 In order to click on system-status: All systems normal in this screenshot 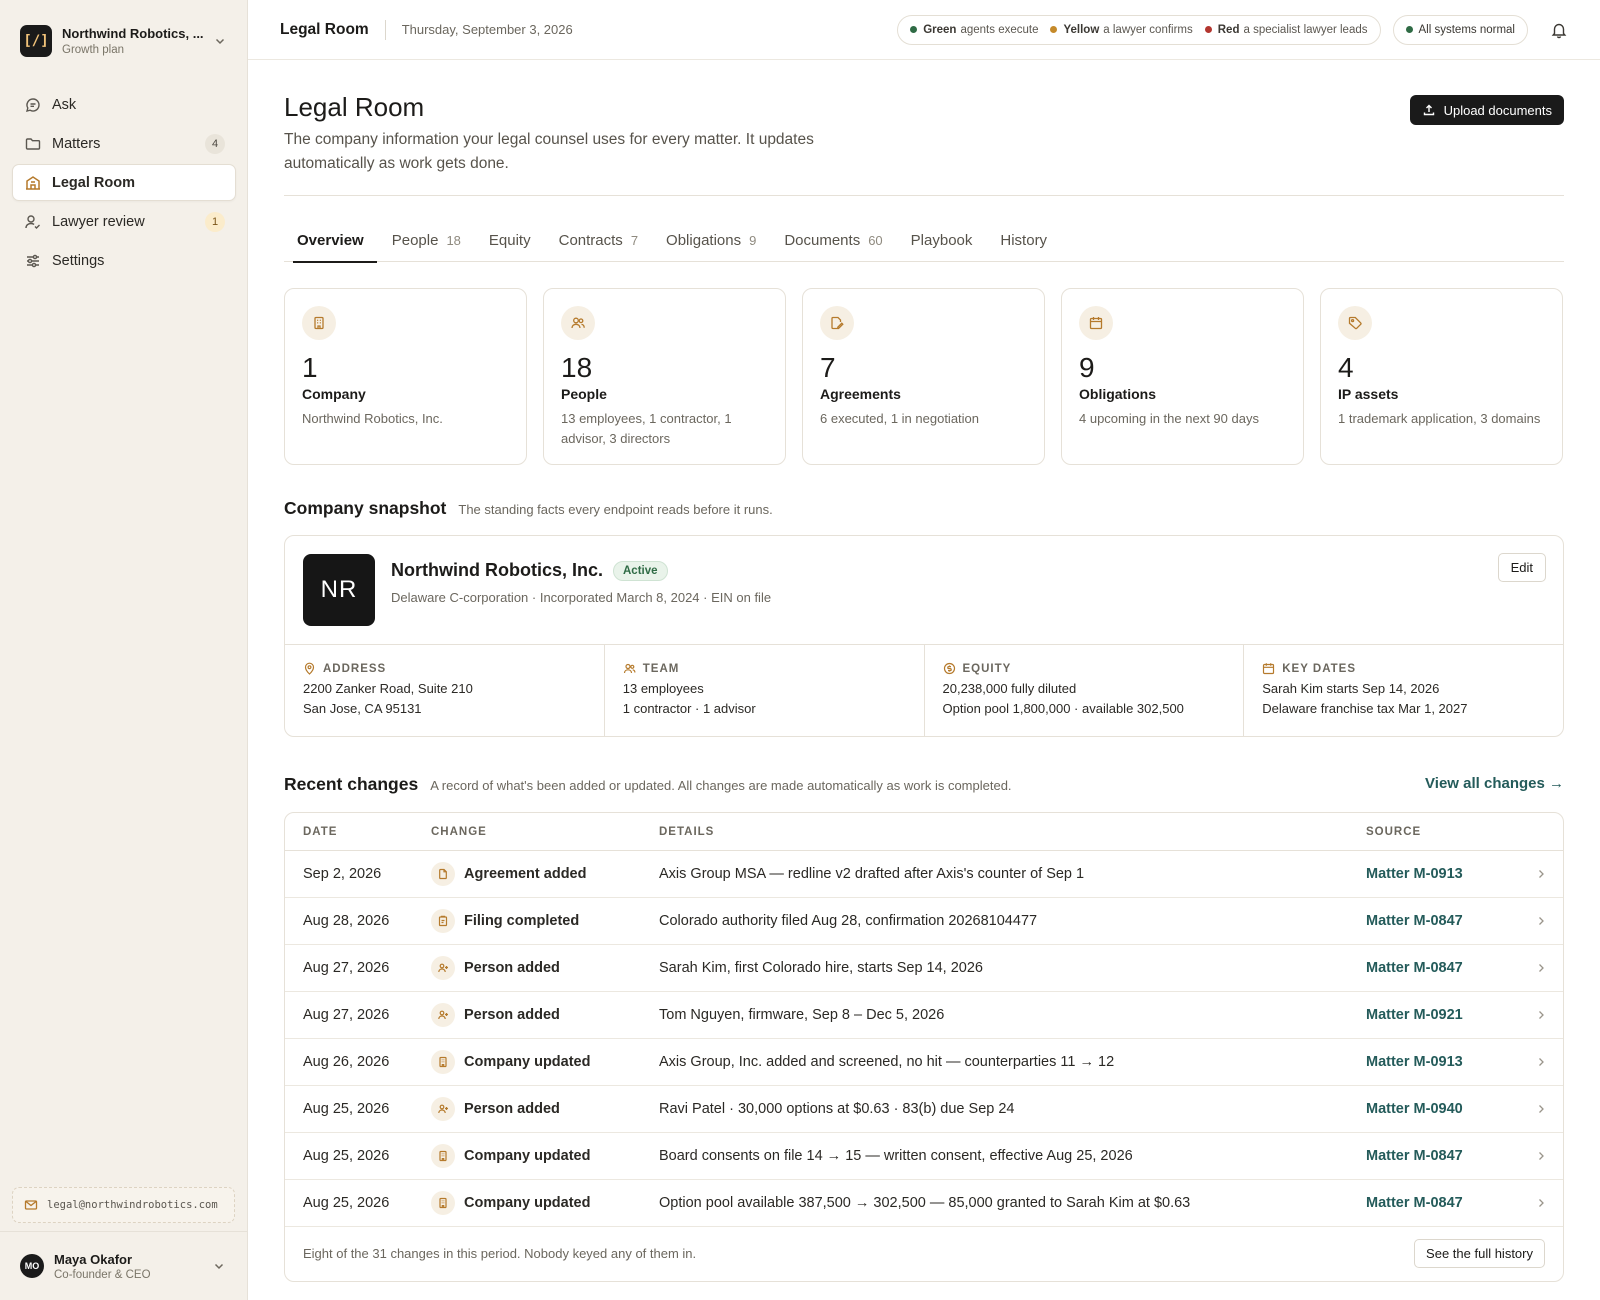, I will do `click(1460, 29)`.